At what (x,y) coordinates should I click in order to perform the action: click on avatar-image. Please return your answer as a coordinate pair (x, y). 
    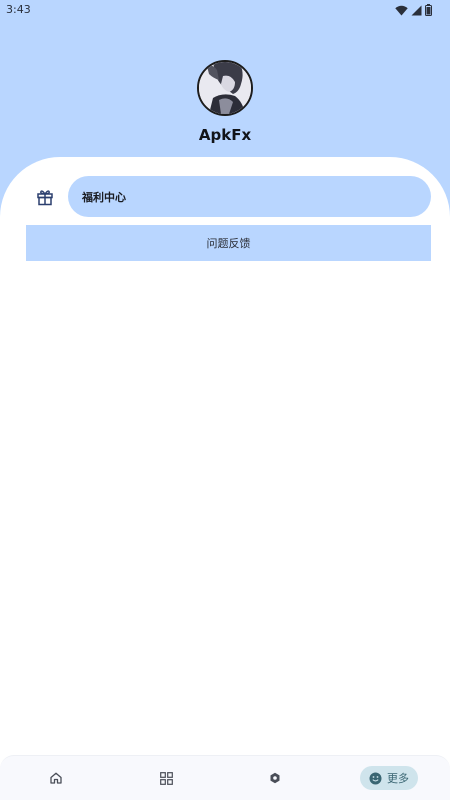
    Looking at the image, I should click on (225, 88).